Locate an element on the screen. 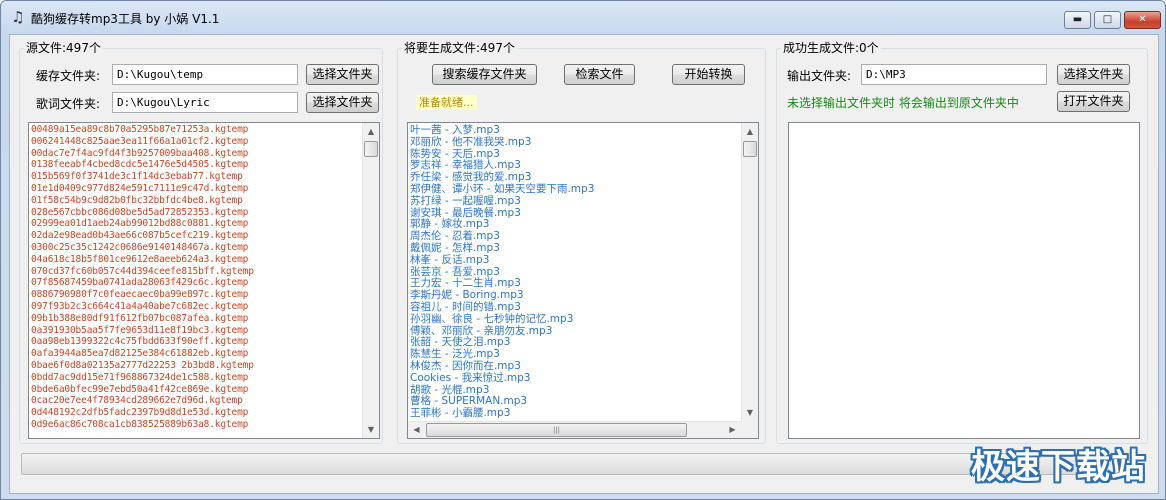 Image resolution: width=1166 pixels, height=500 pixels. list-item: 0d9e6ac86c708ca1cb838525889b63a8.kgtemp is located at coordinates (142, 425).